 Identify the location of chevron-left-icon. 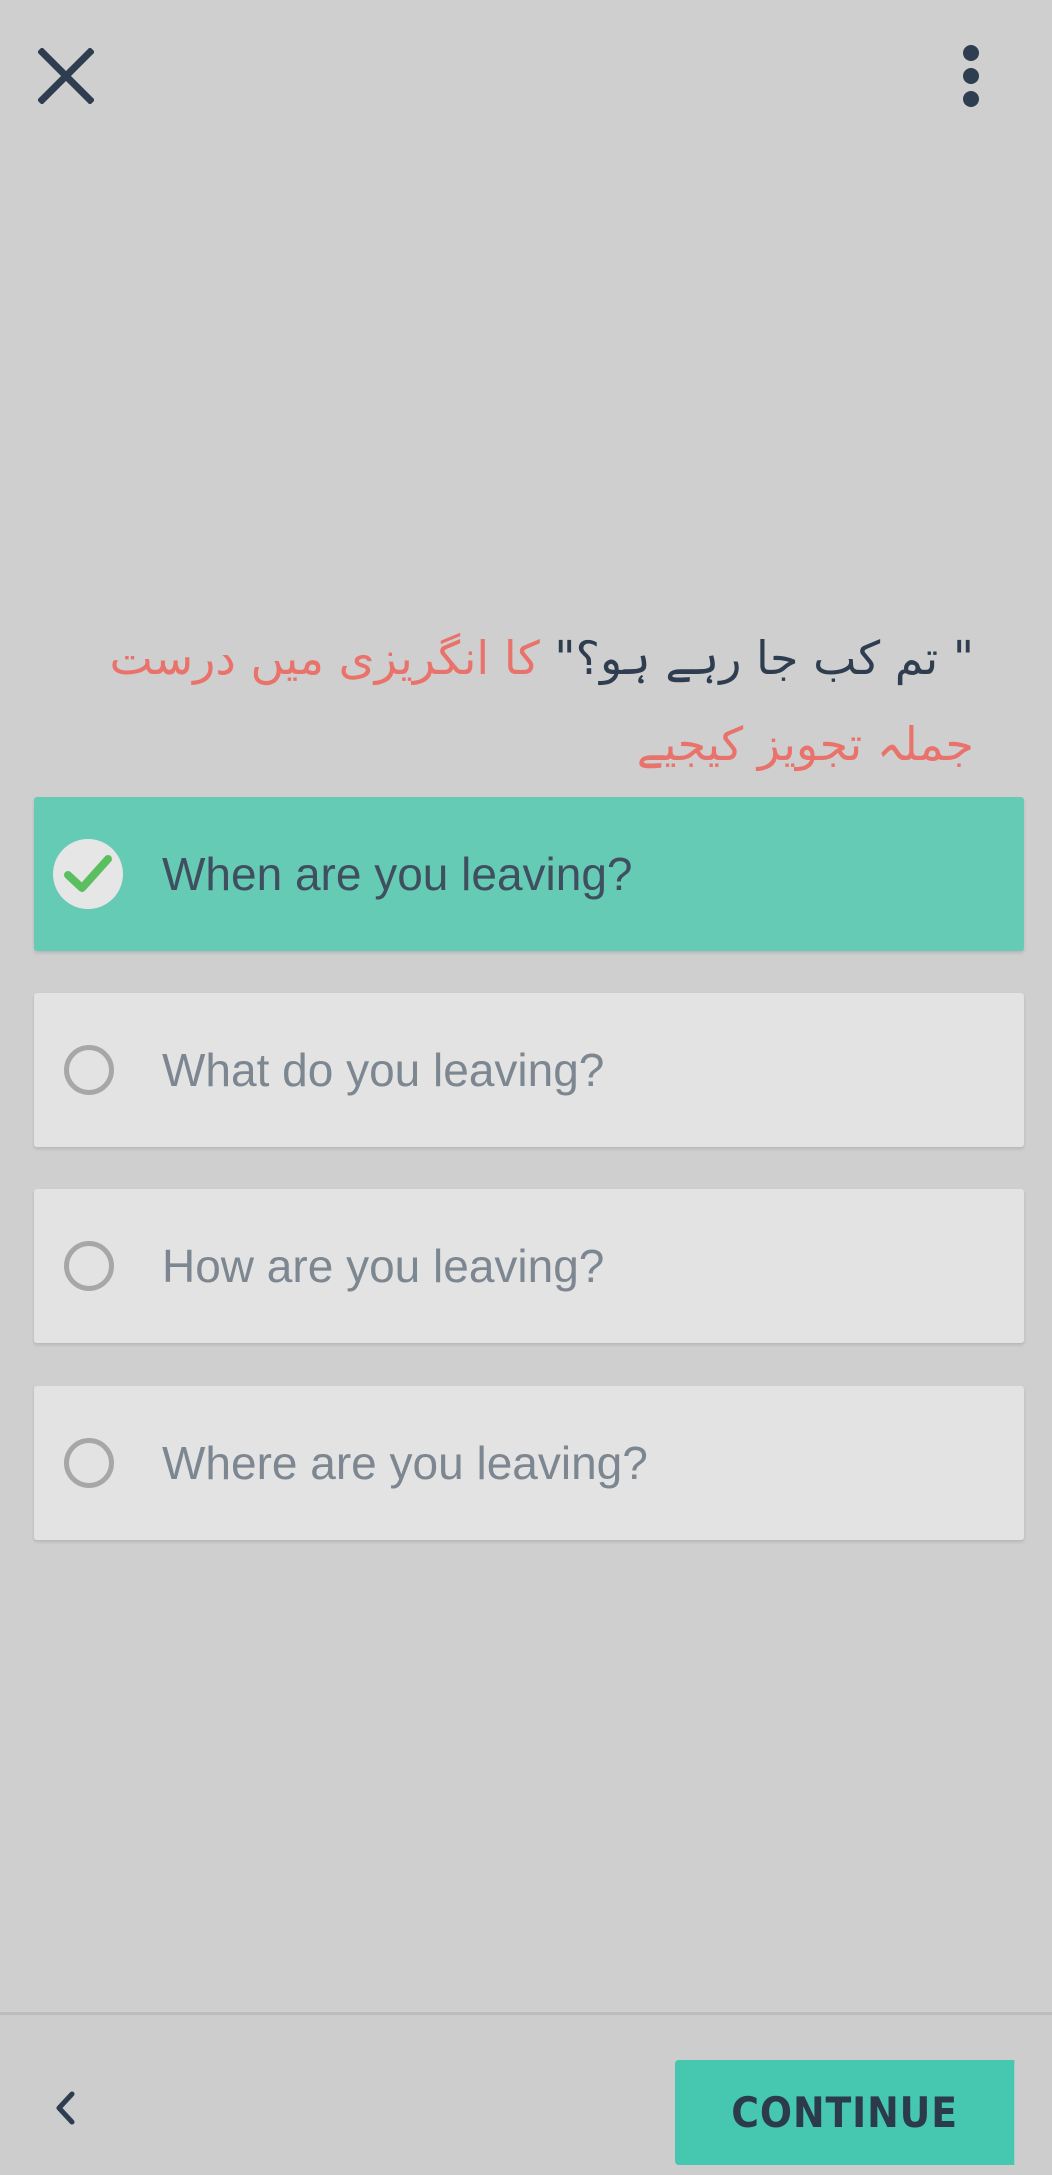
(65, 2108).